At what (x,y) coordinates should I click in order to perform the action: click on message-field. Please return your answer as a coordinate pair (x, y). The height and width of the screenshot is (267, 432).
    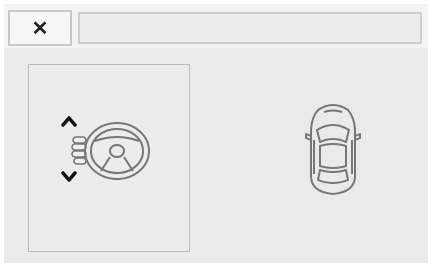
    Looking at the image, I should click on (250, 28).